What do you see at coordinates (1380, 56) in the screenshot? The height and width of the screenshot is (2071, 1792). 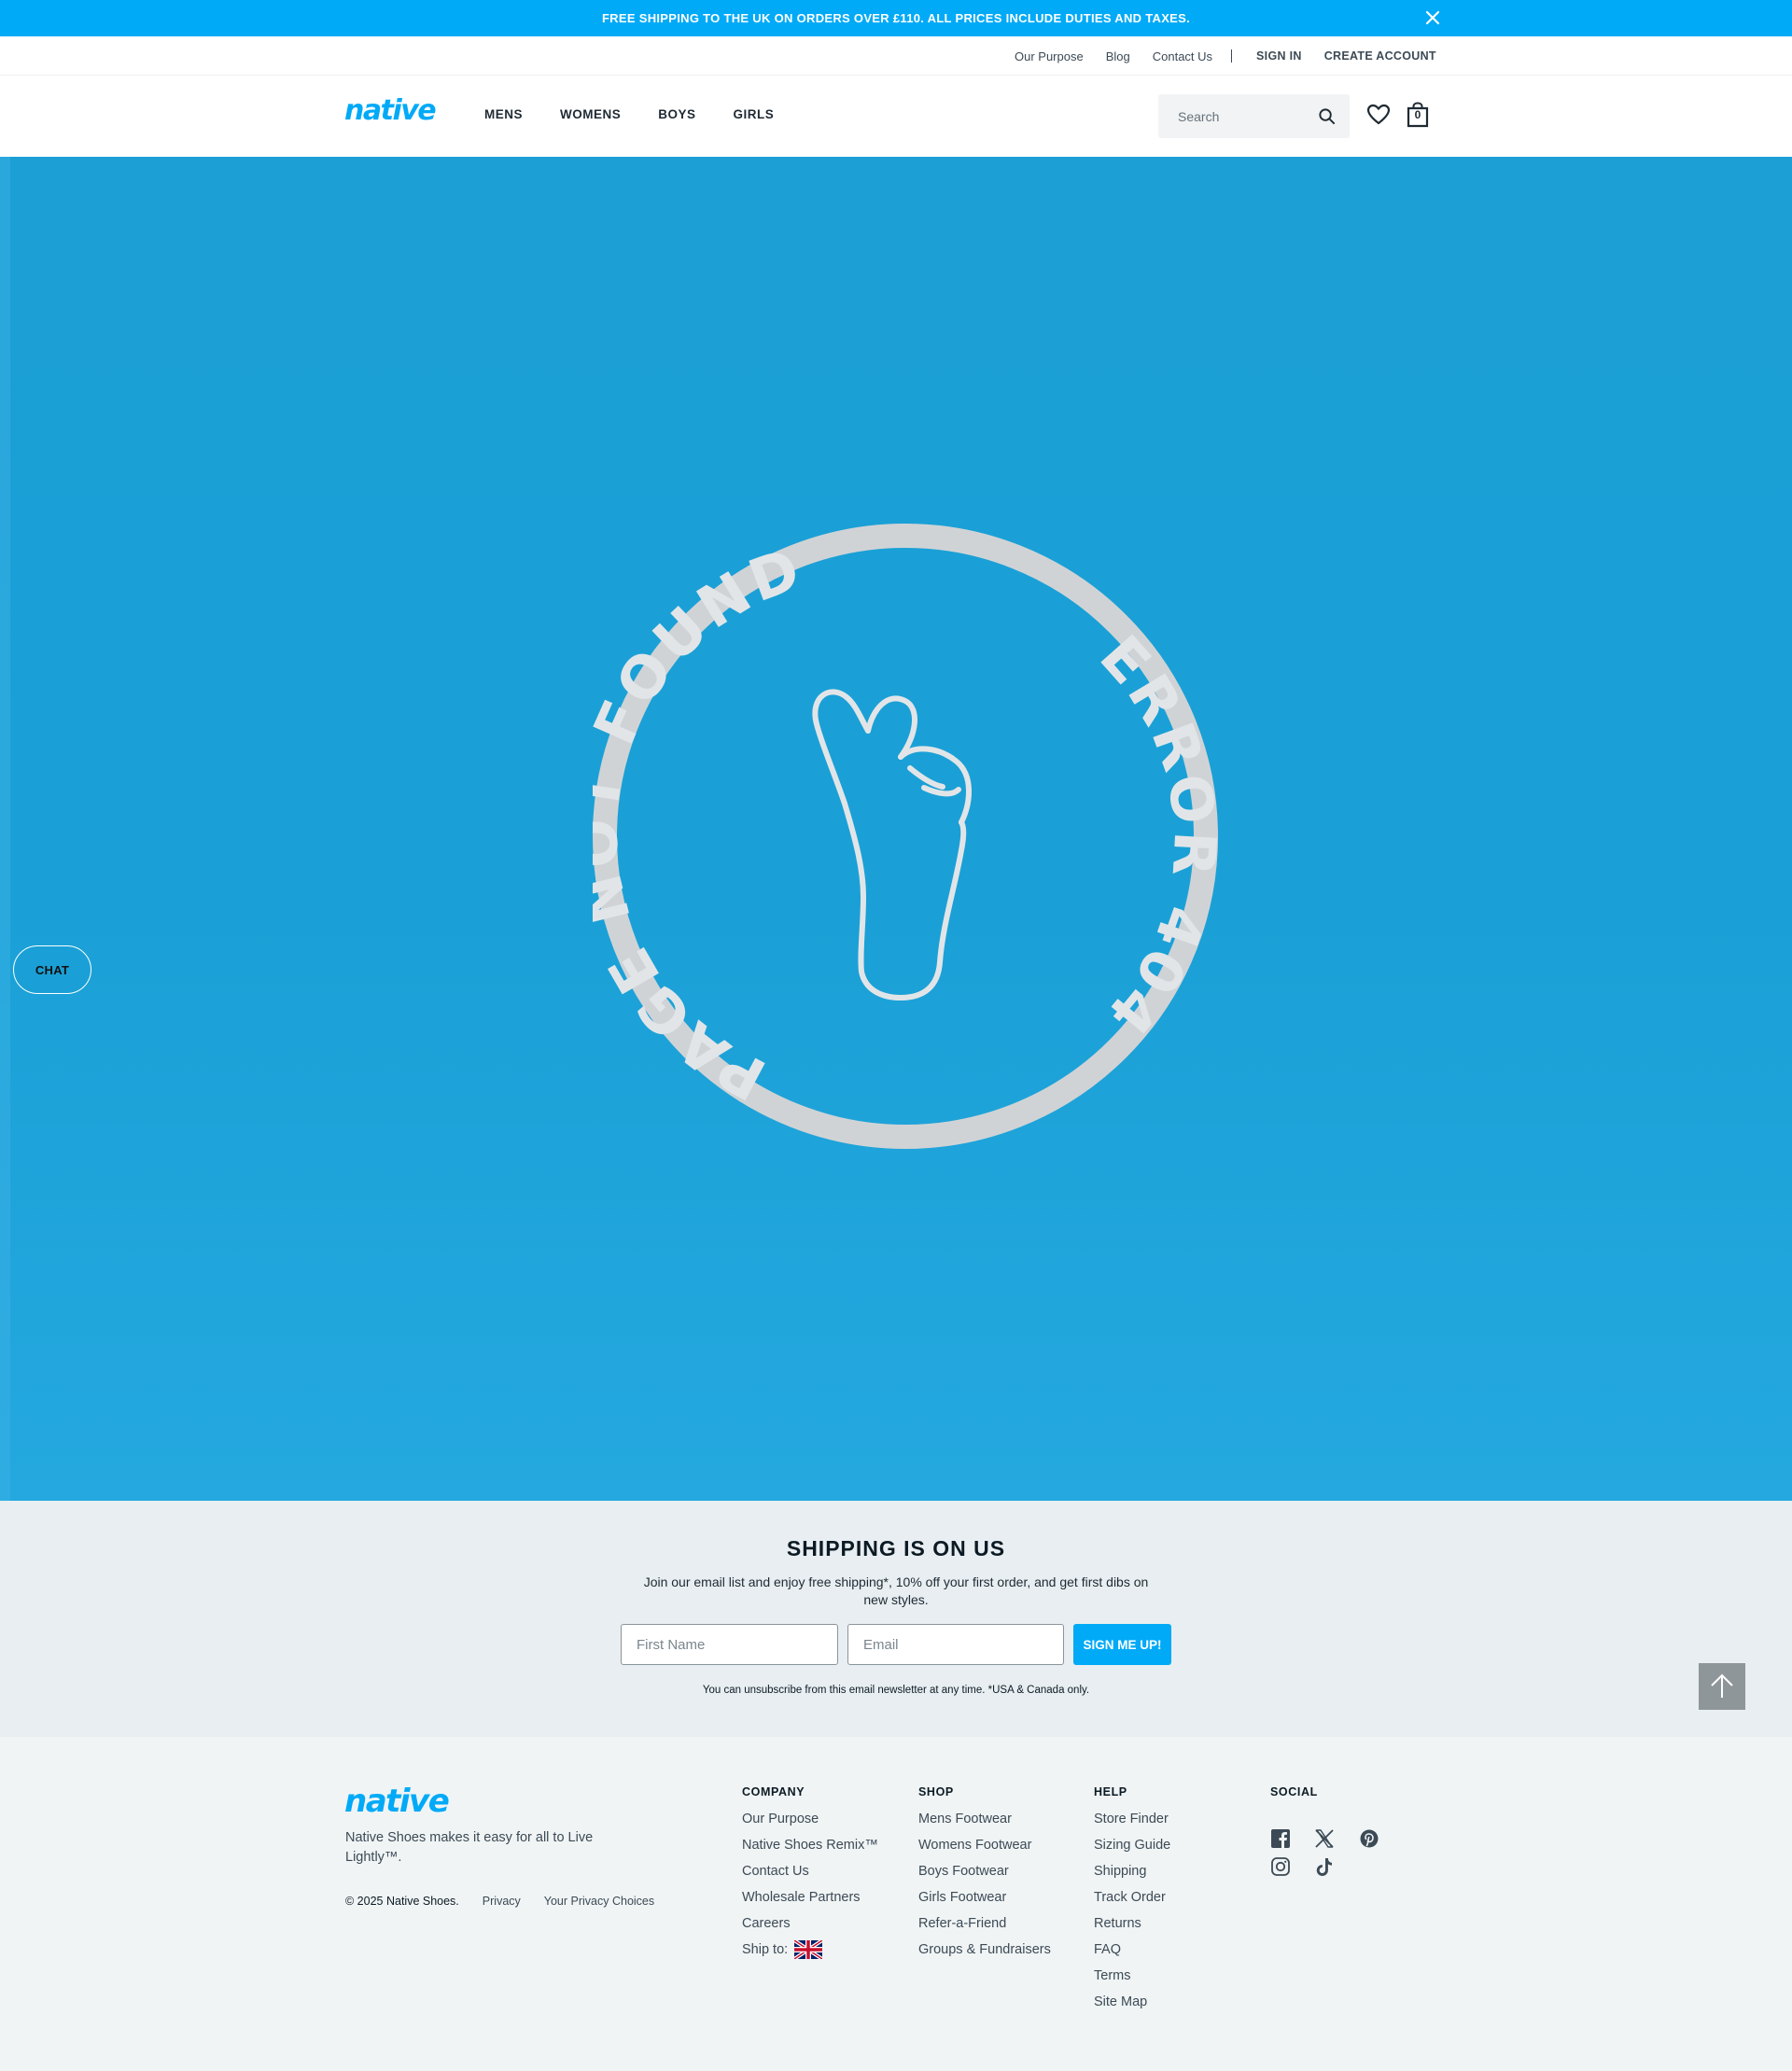 I see `create-account-link: CREATE ACCOUNT` at bounding box center [1380, 56].